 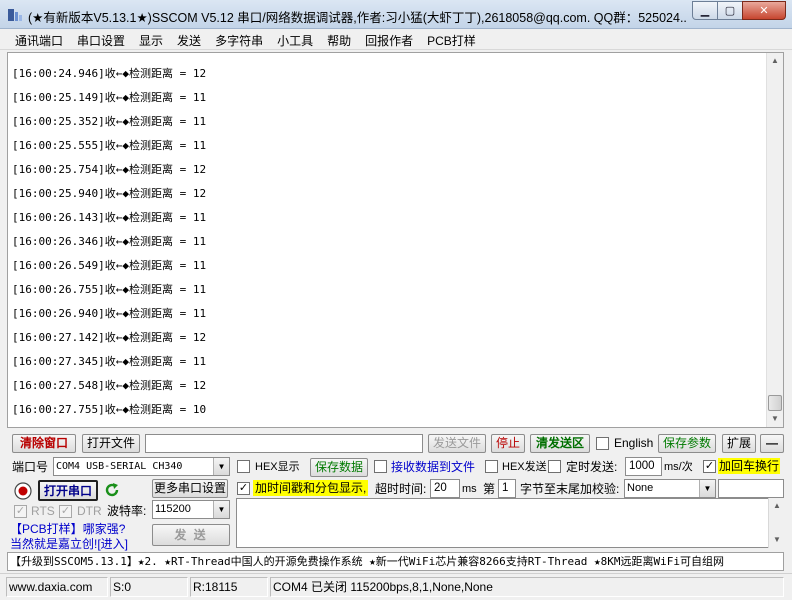 I want to click on dtr-checkbox: ✓, so click(x=65, y=511).